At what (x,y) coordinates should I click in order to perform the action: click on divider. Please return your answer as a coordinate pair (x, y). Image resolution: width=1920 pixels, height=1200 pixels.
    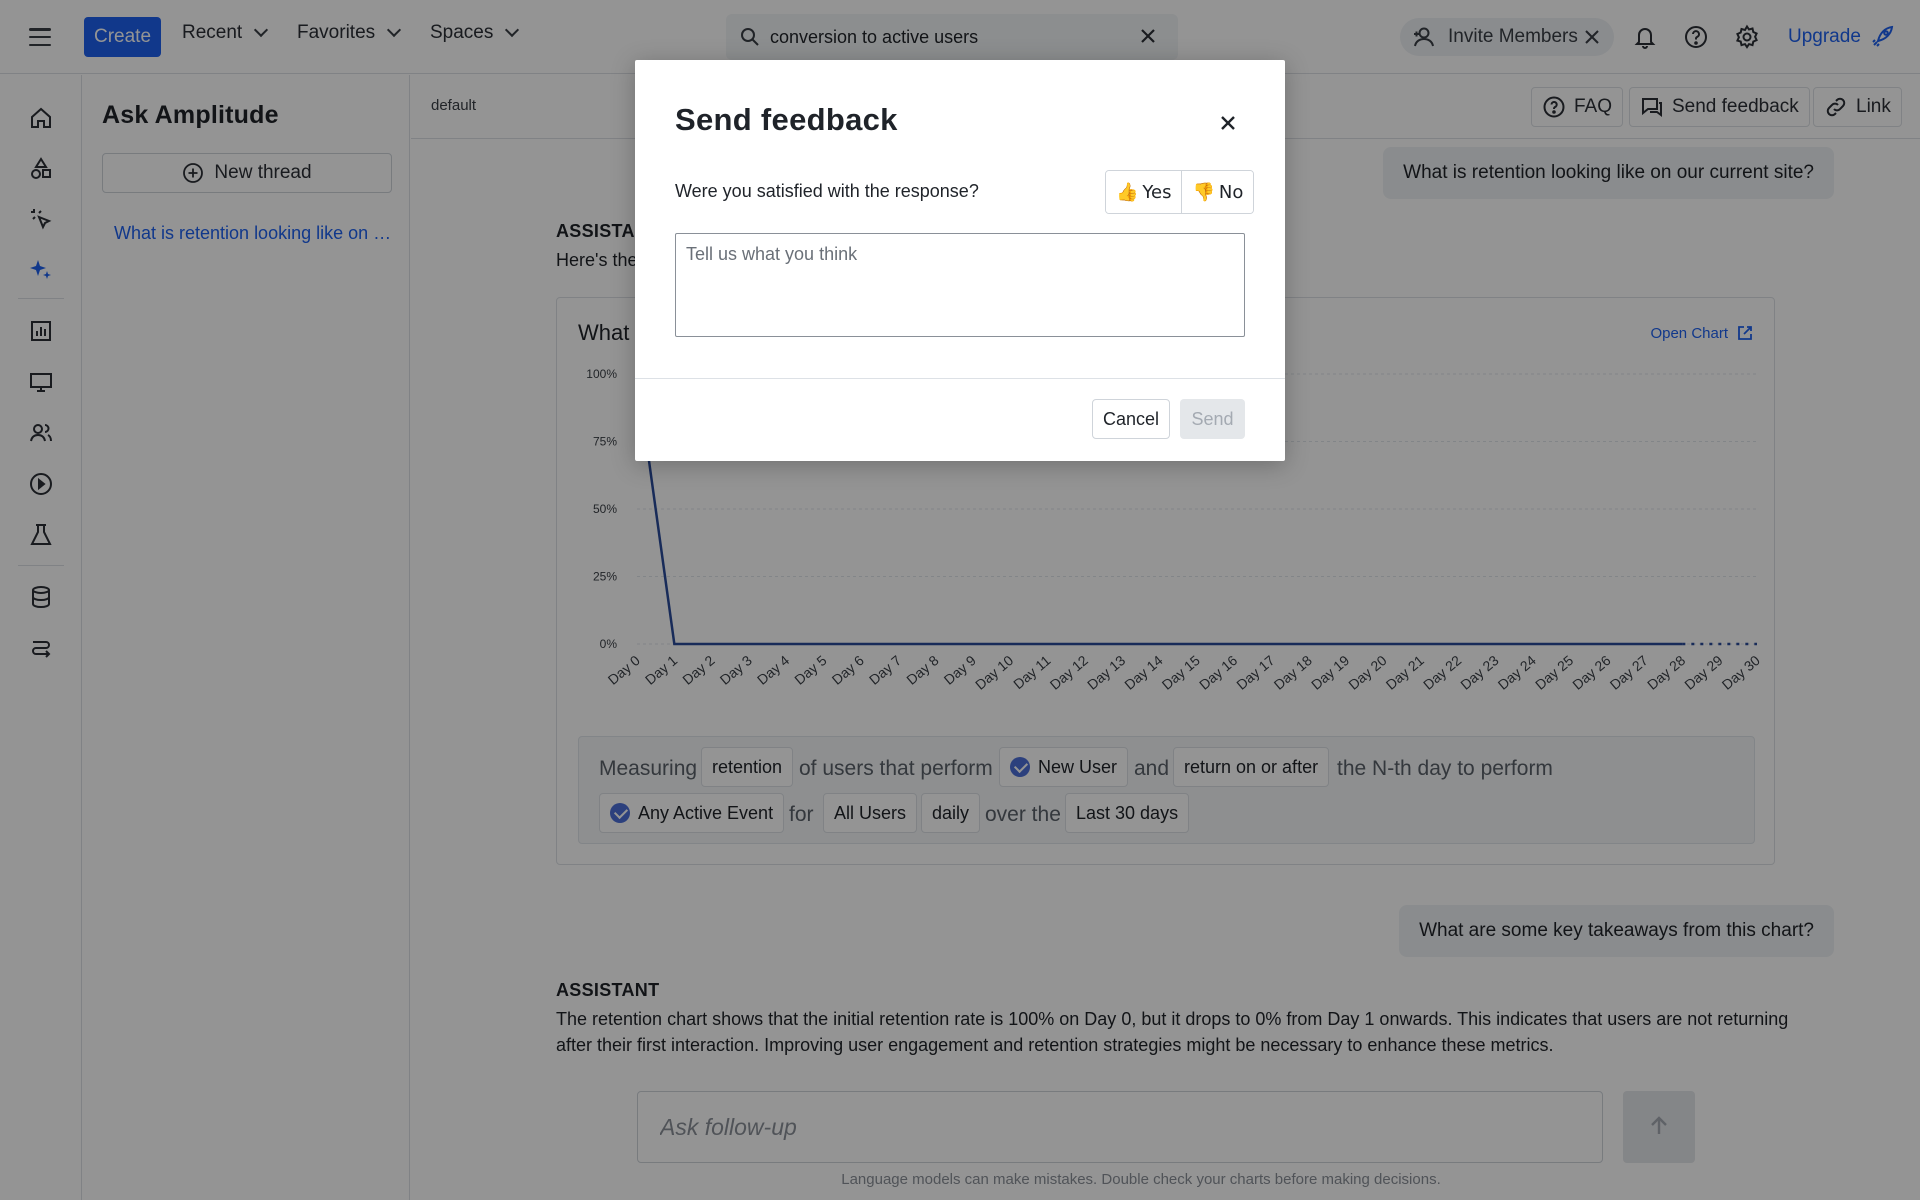
    Looking at the image, I should click on (960, 378).